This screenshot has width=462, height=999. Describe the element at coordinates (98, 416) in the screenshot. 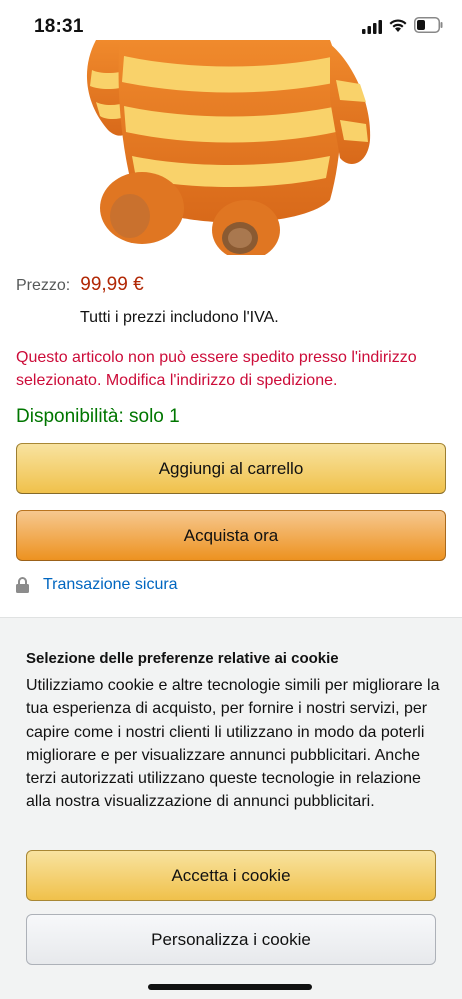

I see `availability-status: Disponibilità: solo 1` at that location.